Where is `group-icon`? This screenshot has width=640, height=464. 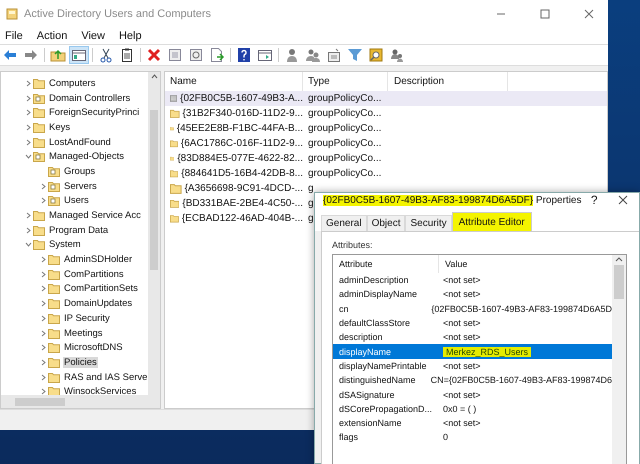 group-icon is located at coordinates (313, 55).